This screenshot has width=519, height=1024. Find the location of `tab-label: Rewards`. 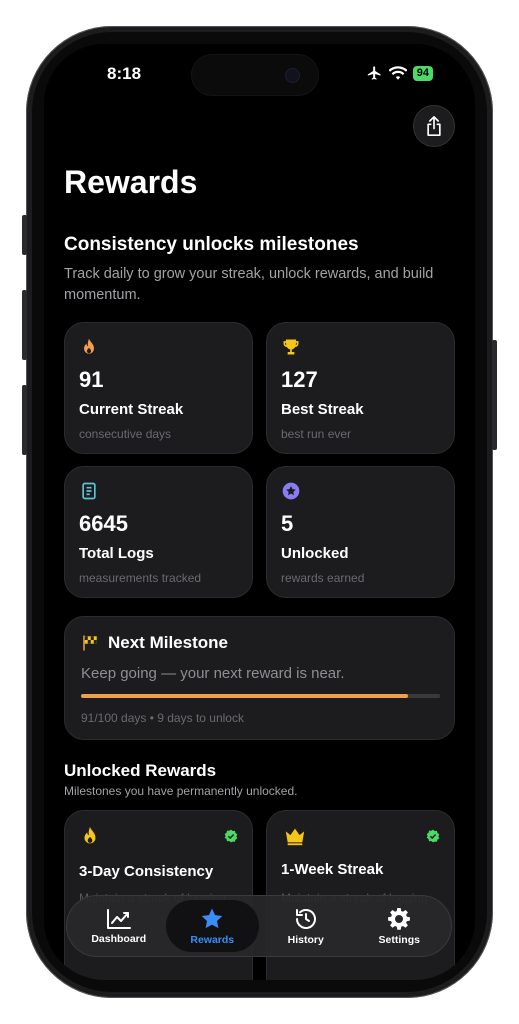

tab-label: Rewards is located at coordinates (212, 939).